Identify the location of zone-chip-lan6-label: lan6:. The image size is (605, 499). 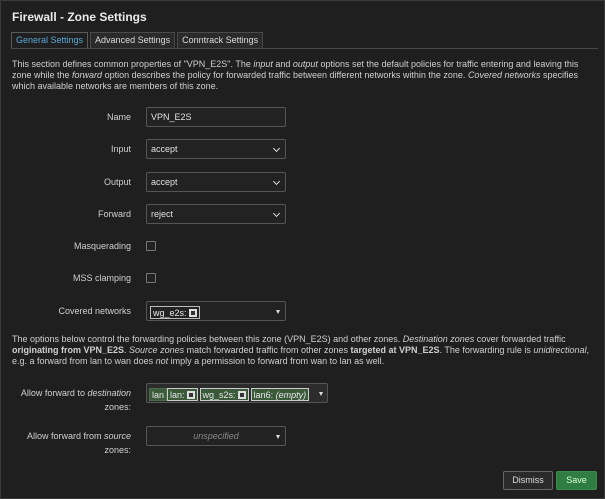
(263, 395).